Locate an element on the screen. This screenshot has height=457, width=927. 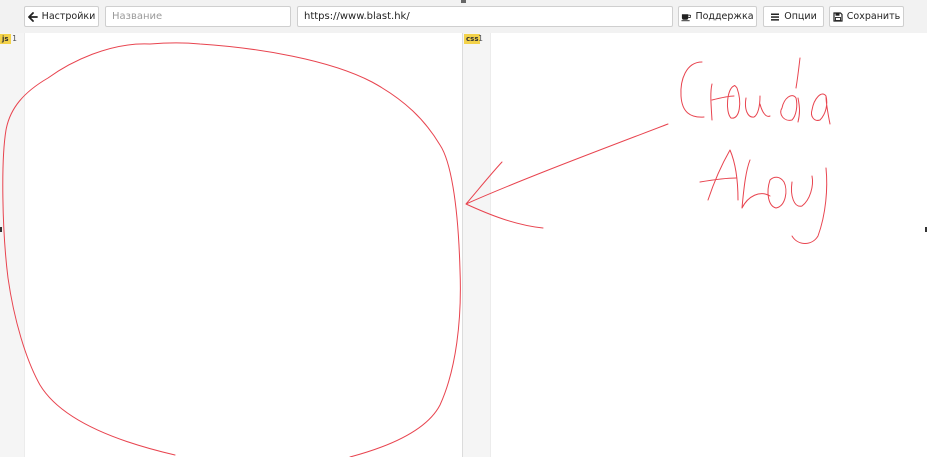
arrow-left-icon is located at coordinates (32, 16).